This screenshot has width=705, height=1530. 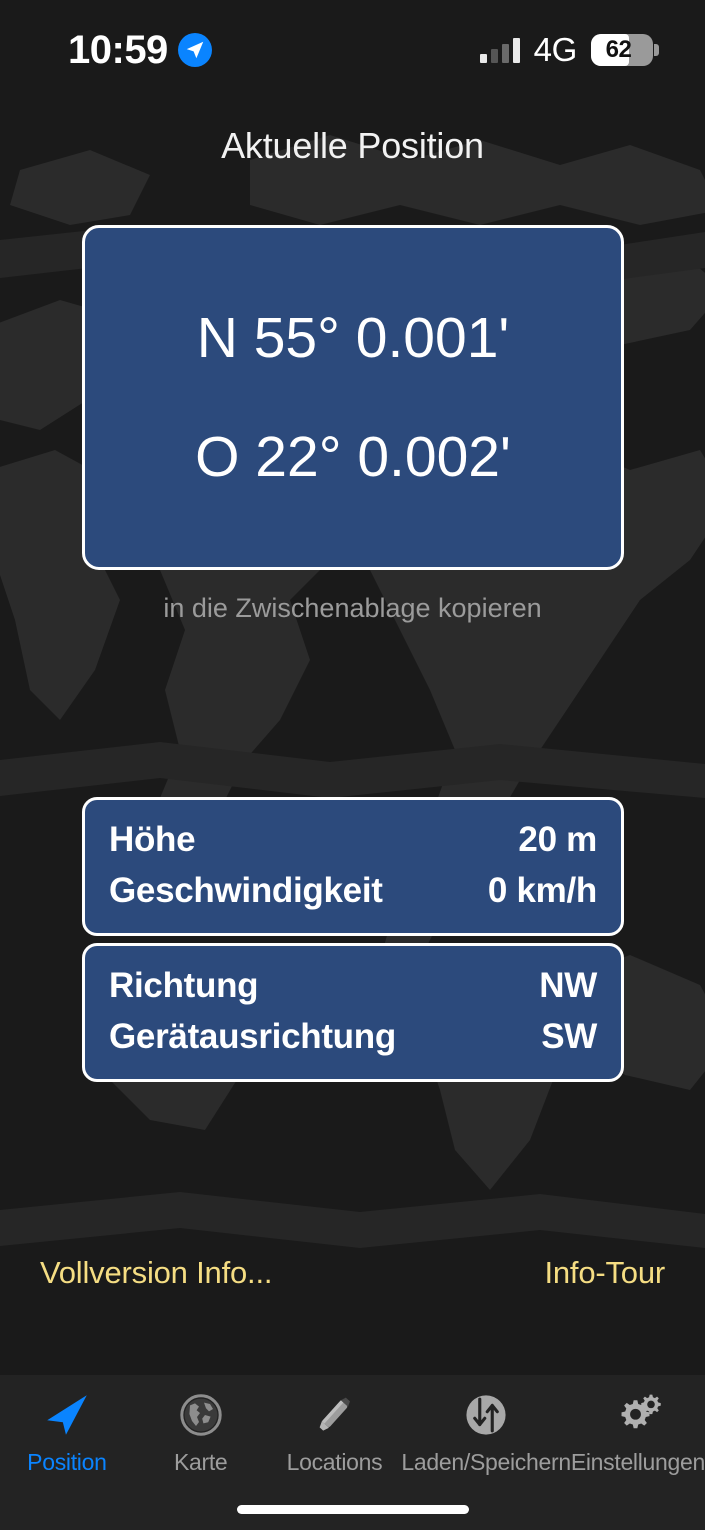 I want to click on tab-karte: Karte, so click(x=201, y=1431).